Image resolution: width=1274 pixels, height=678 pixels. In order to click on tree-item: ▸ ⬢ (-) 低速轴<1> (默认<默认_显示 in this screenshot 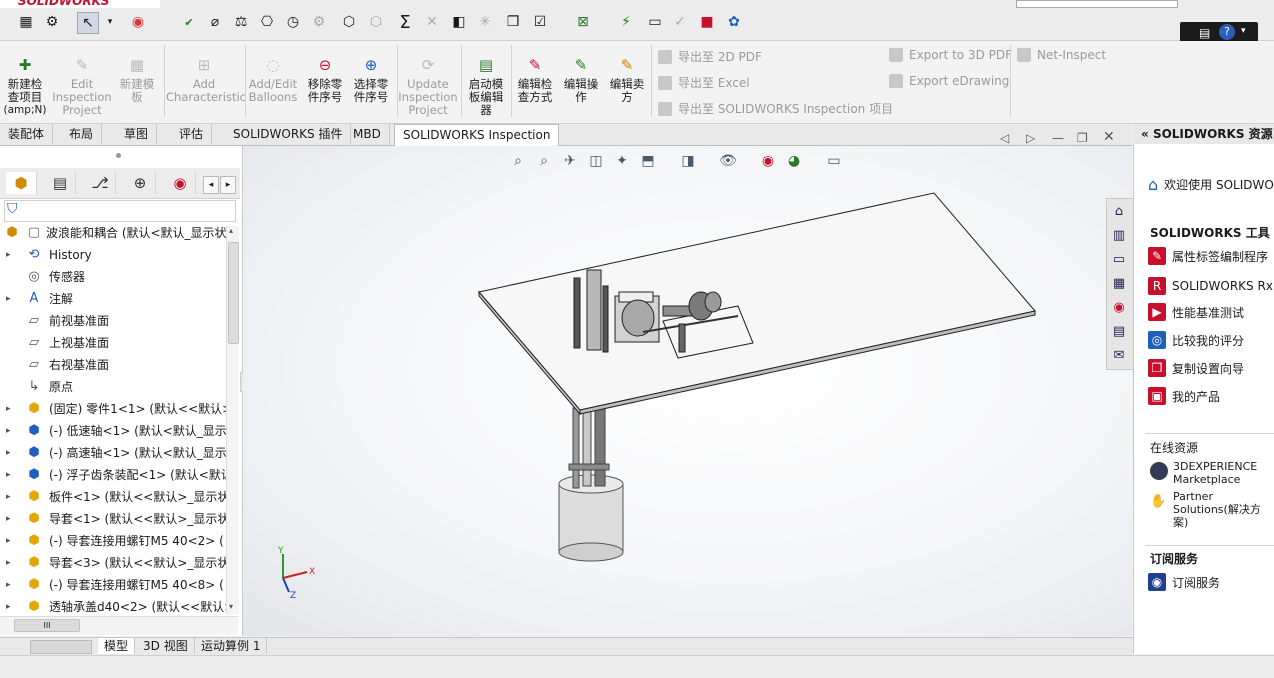, I will do `click(113, 431)`.